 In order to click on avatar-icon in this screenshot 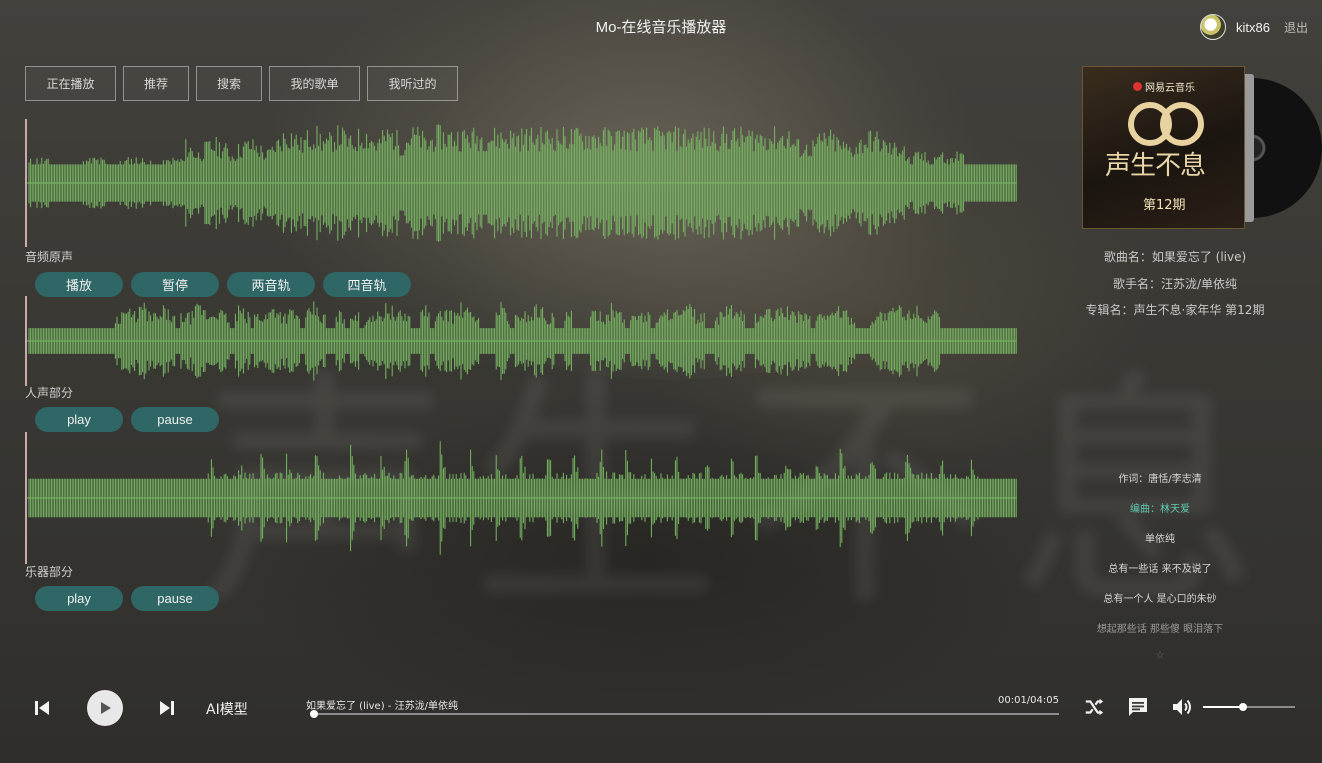, I will do `click(1213, 27)`.